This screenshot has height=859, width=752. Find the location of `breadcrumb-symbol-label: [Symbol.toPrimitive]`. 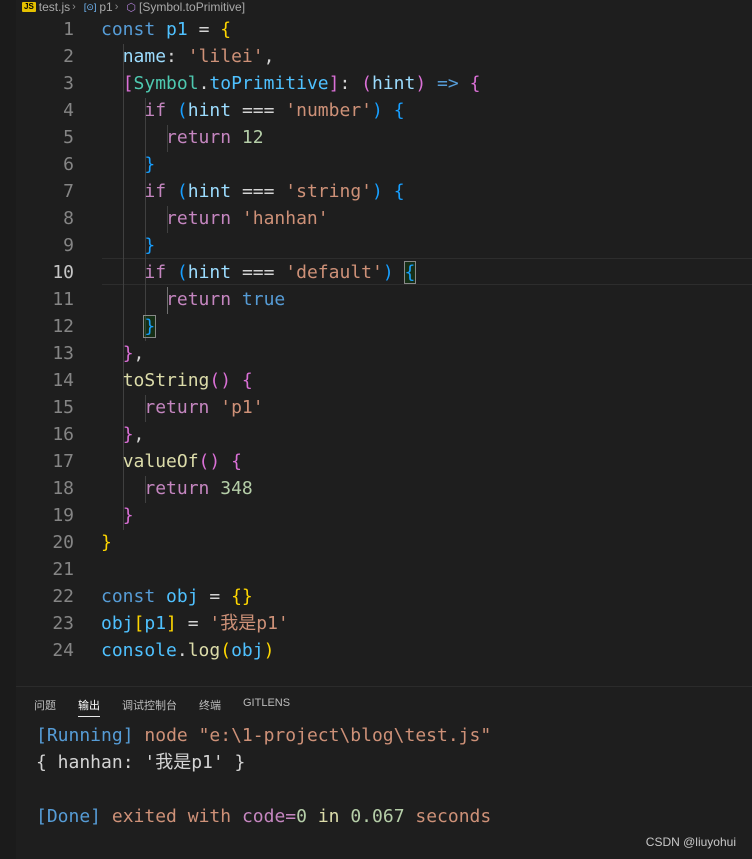

breadcrumb-symbol-label: [Symbol.toPrimitive] is located at coordinates (192, 7).